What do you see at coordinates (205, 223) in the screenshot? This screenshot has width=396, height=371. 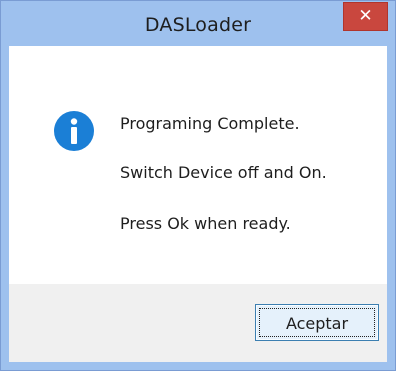 I see `message-line-3: Press Ok when ready.` at bounding box center [205, 223].